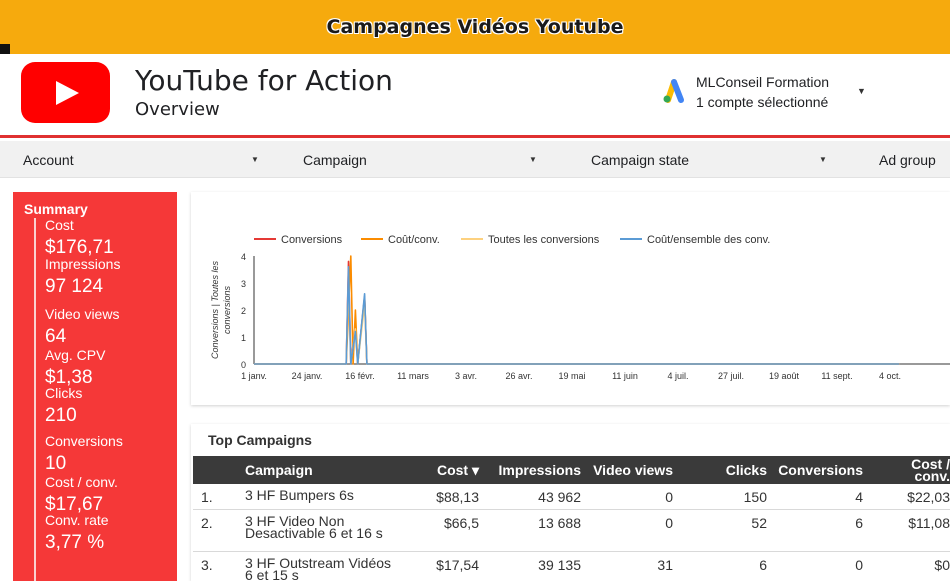  Describe the element at coordinates (928, 497) in the screenshot. I see `cell-cost-per-conv: $22,03` at that location.